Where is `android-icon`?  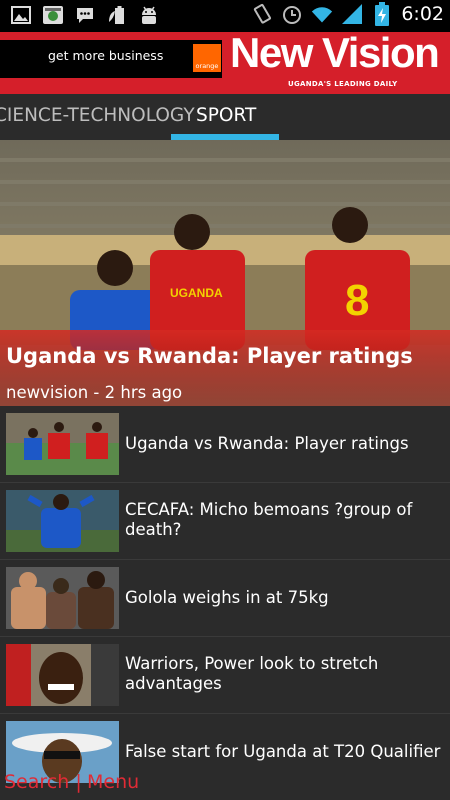 android-icon is located at coordinates (149, 15).